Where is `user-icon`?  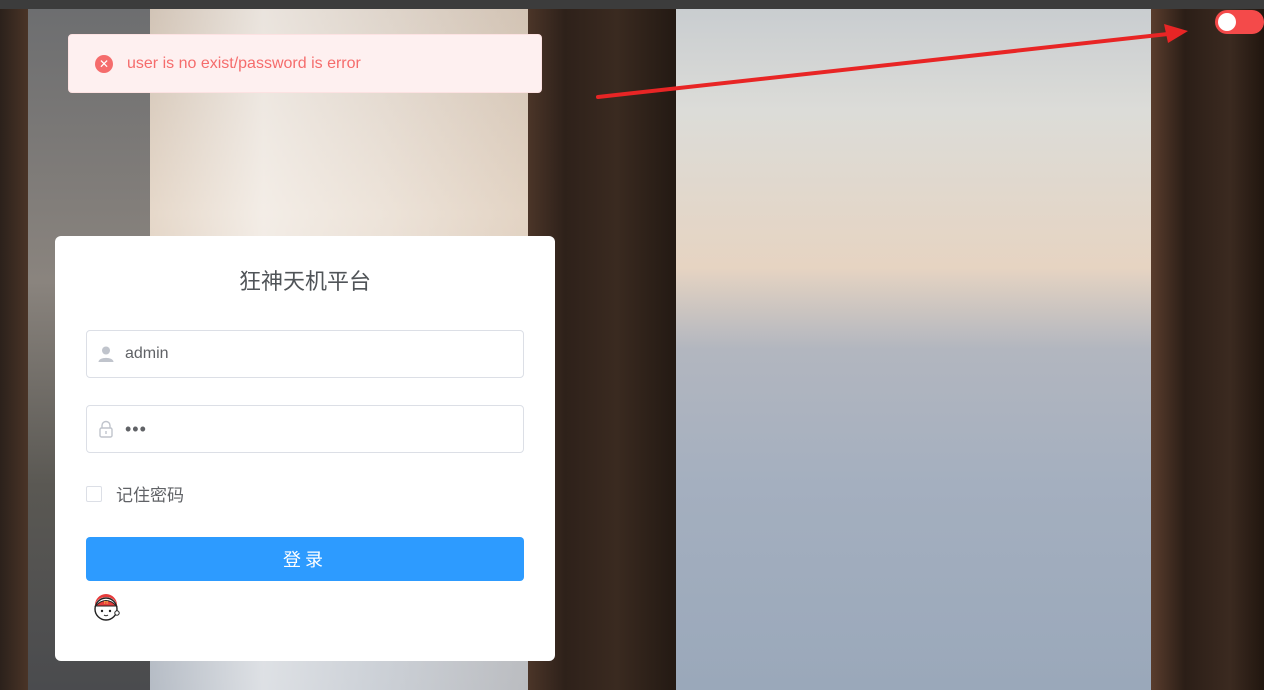 user-icon is located at coordinates (106, 354).